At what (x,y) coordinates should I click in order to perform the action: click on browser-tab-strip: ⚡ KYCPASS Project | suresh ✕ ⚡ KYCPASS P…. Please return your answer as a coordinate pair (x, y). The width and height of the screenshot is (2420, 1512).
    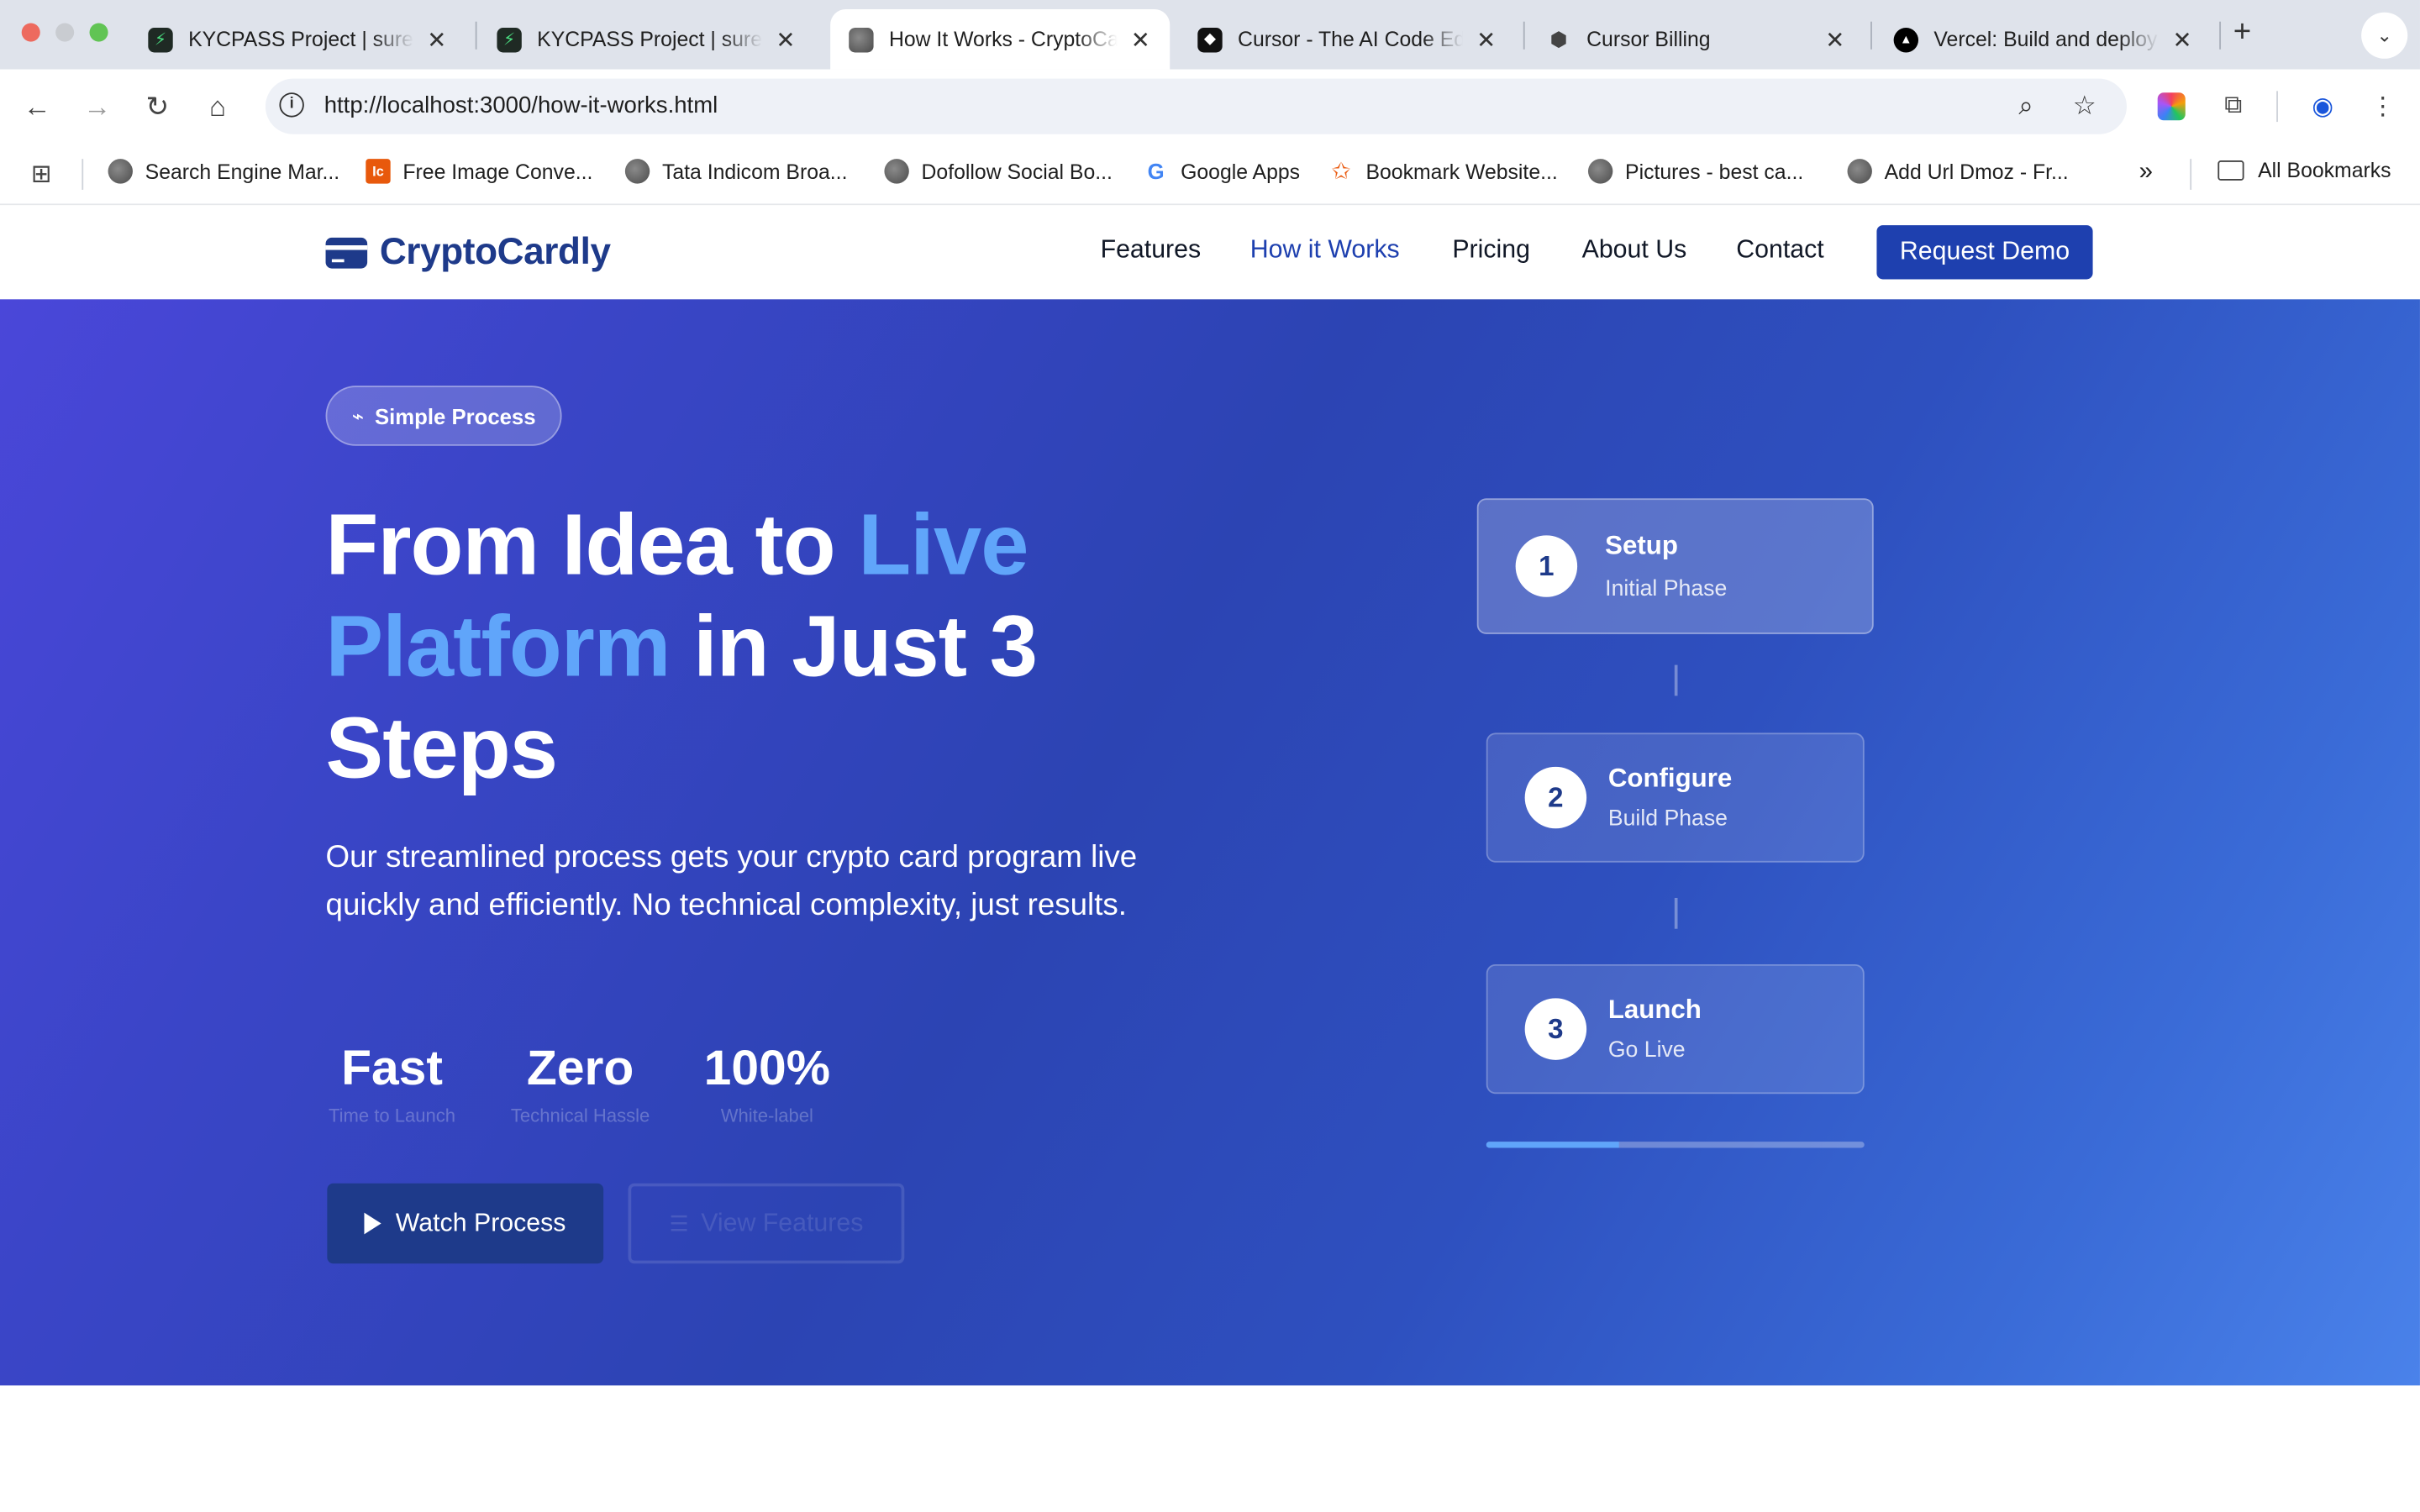
    Looking at the image, I should click on (1210, 35).